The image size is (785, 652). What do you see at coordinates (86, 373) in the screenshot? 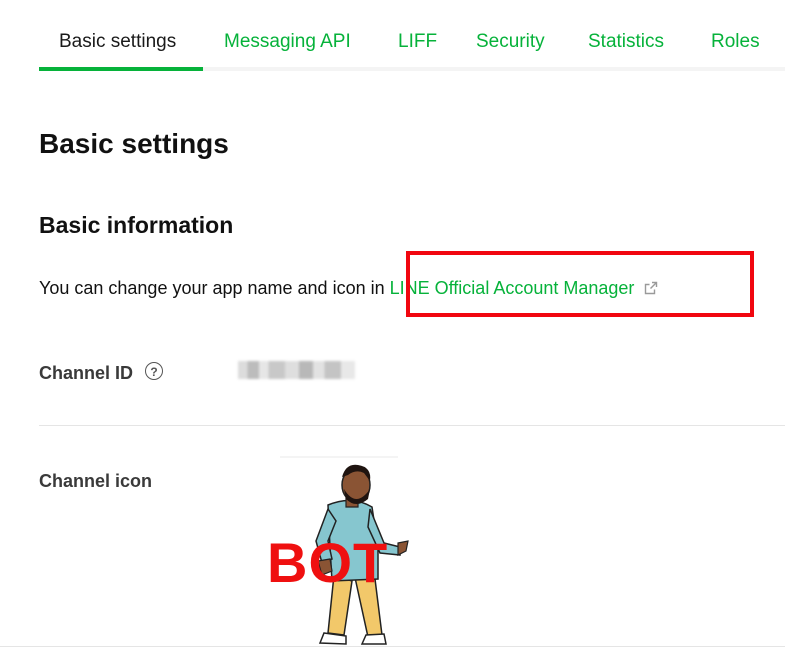
I see `channel-id-label: Channel ID` at bounding box center [86, 373].